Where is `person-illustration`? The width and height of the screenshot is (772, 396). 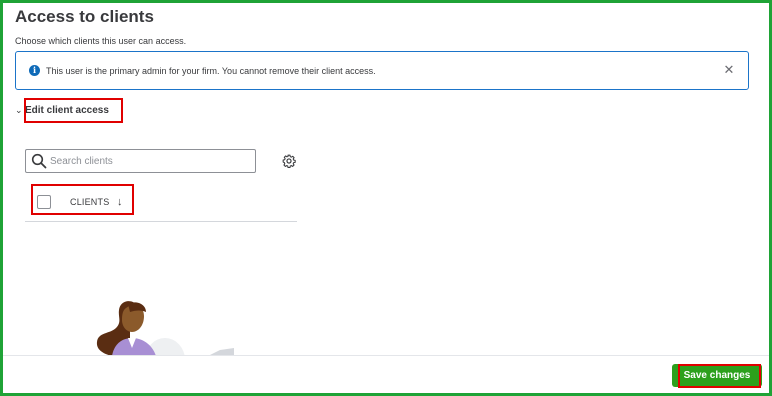 person-illustration is located at coordinates (165, 328).